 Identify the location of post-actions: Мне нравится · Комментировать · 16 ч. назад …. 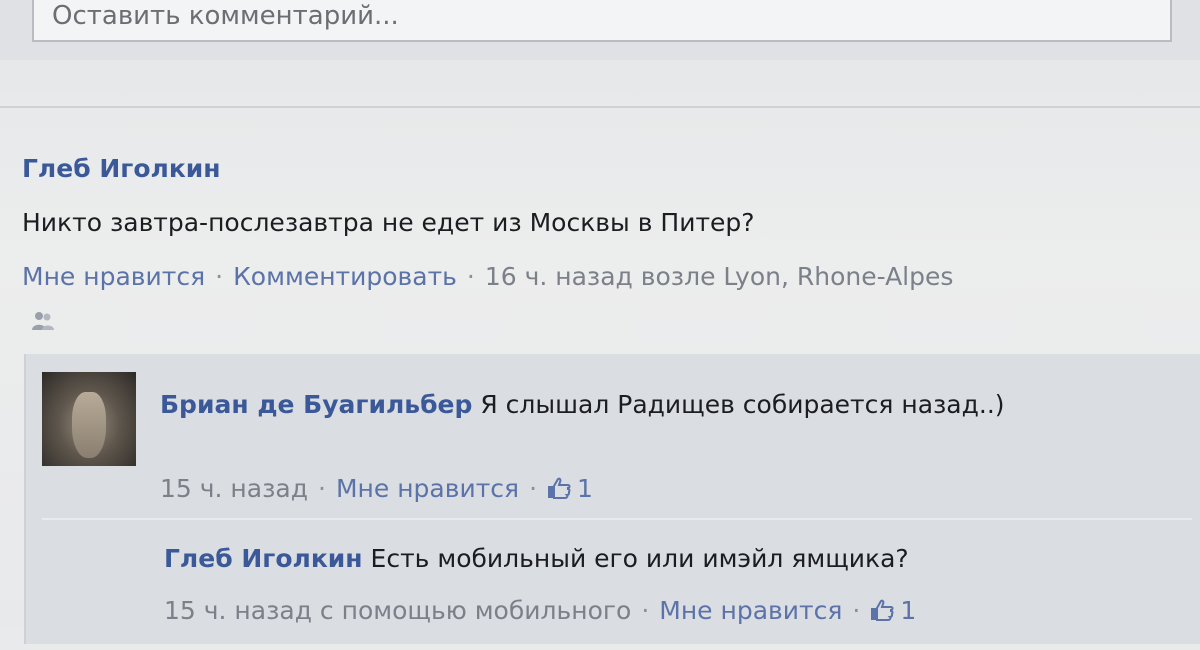
(487, 276).